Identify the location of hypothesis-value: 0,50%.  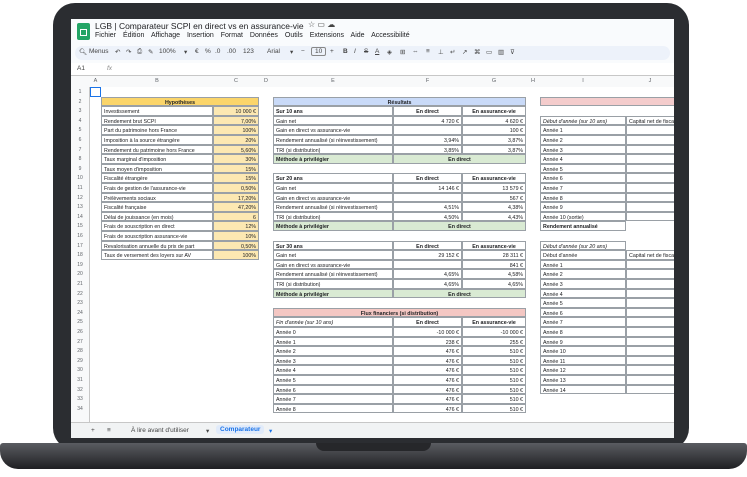
(236, 188).